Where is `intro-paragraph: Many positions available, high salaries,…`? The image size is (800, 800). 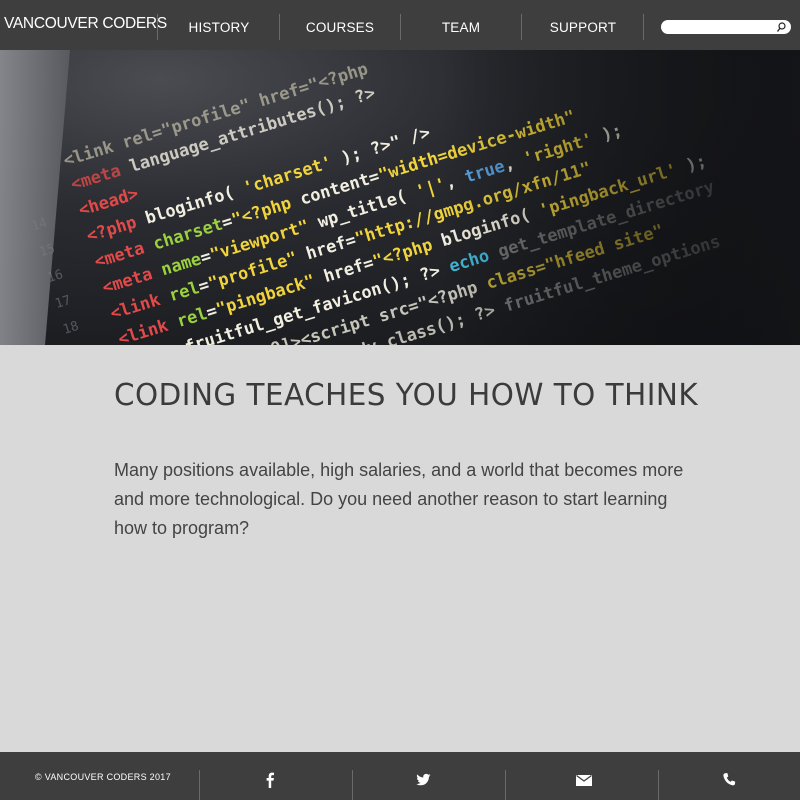
intro-paragraph: Many positions available, high salaries,… is located at coordinates (399, 499).